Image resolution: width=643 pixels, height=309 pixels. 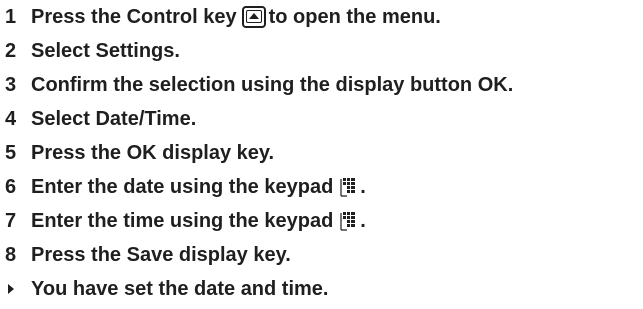 What do you see at coordinates (11, 50) in the screenshot?
I see `step-number: 2` at bounding box center [11, 50].